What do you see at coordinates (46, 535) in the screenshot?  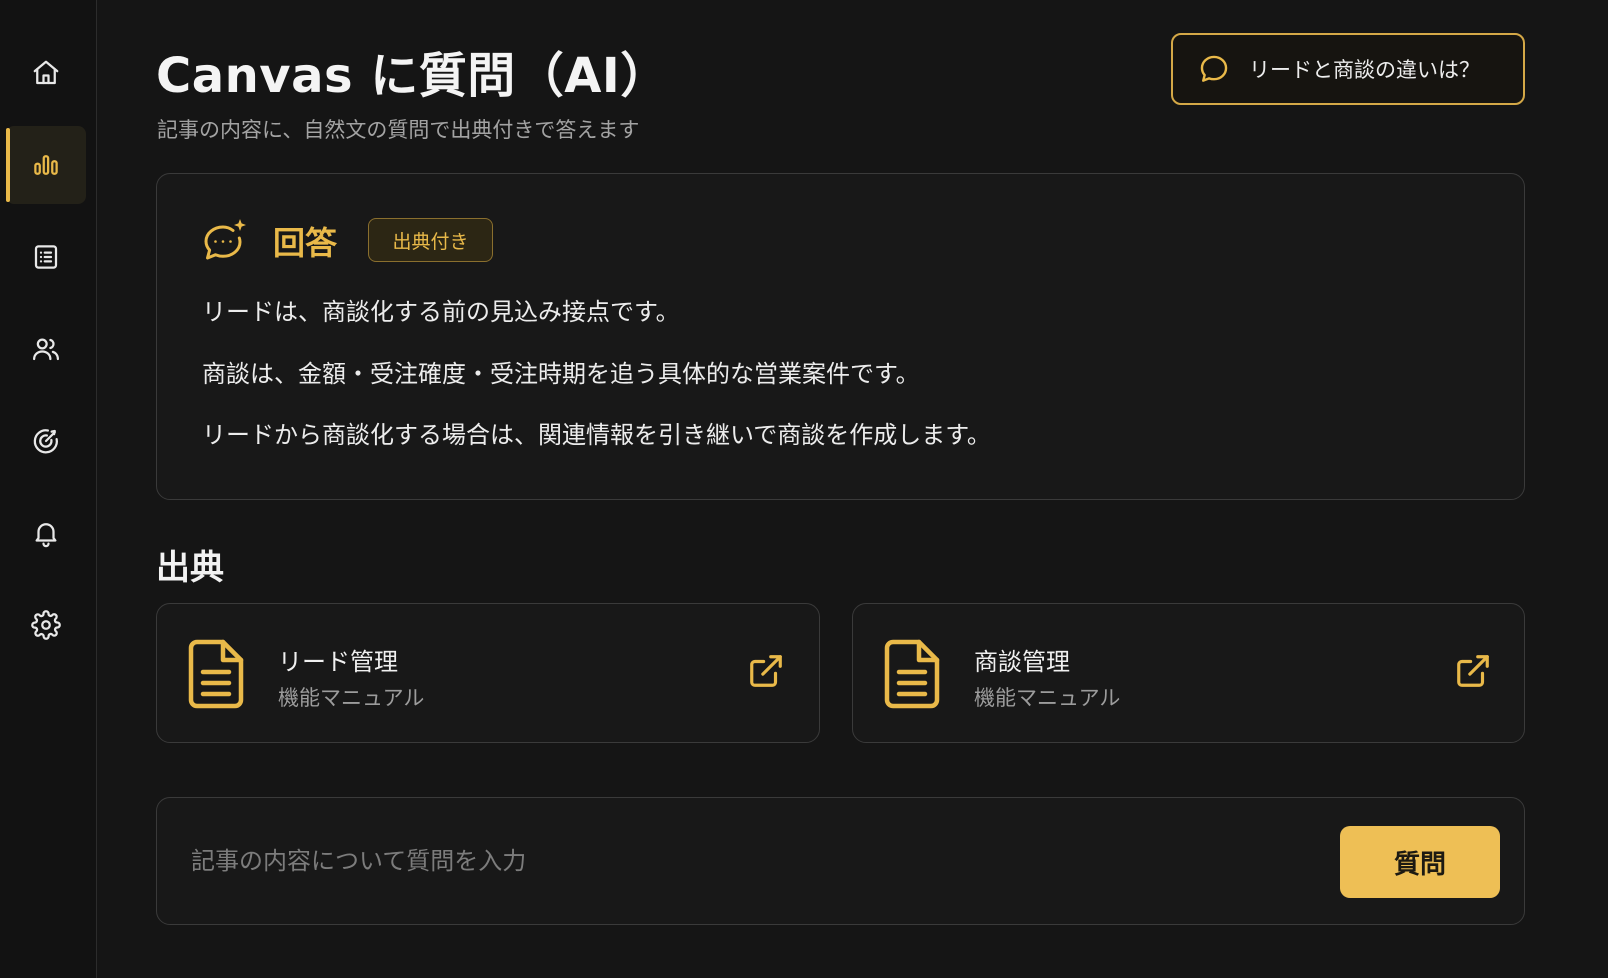 I see `bell-icon` at bounding box center [46, 535].